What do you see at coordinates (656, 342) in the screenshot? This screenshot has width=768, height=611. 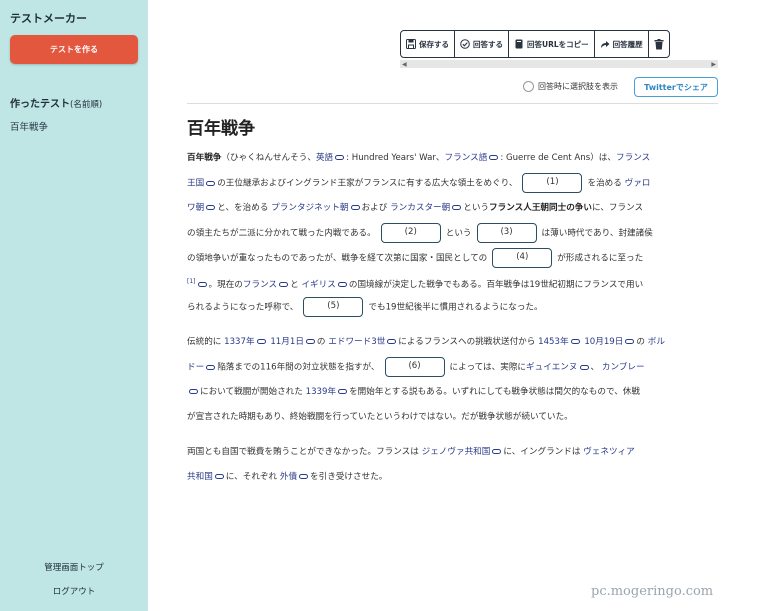 I see `link: ボル` at bounding box center [656, 342].